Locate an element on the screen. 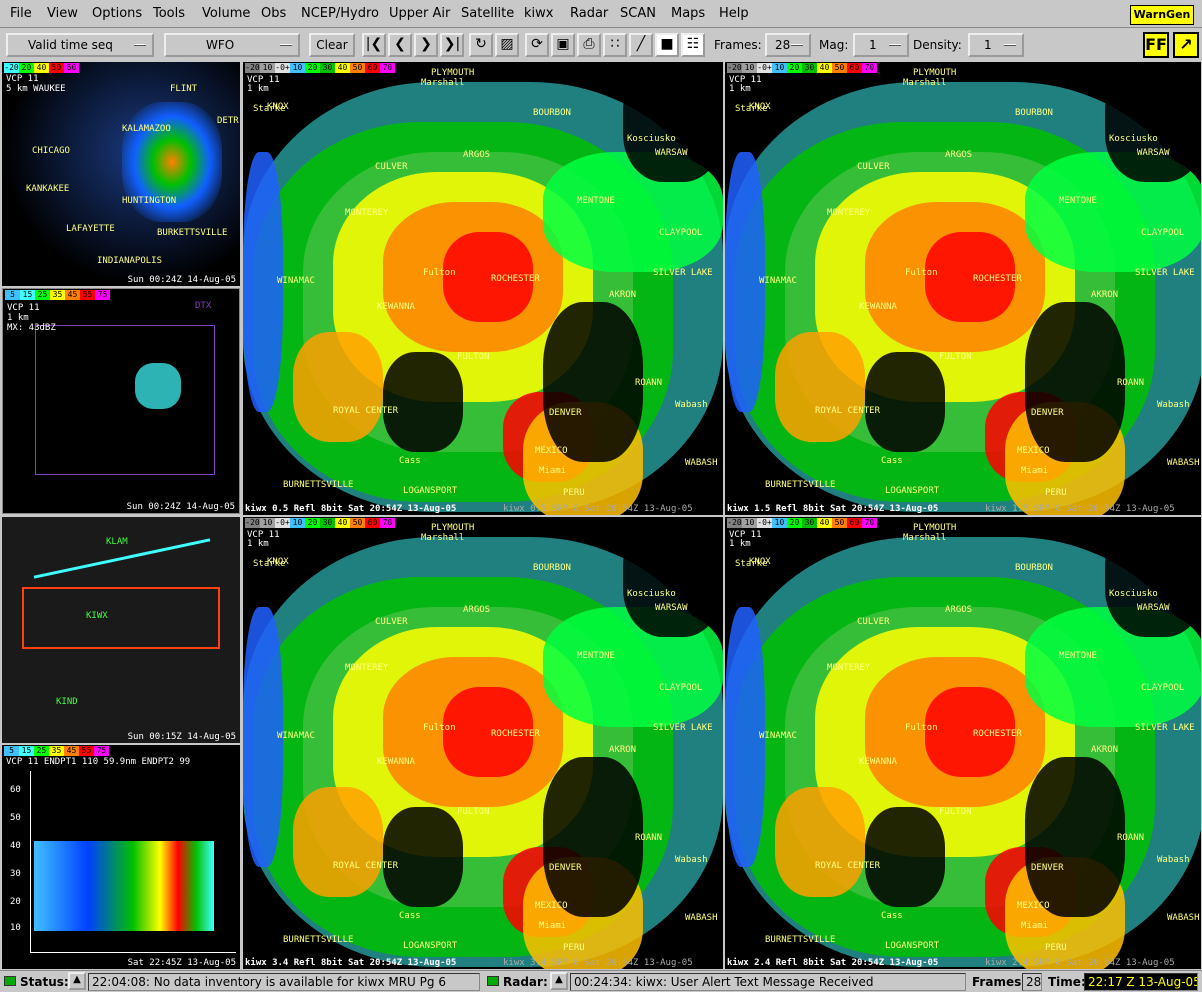 This screenshot has height=992, width=1202. frames-dropdown: 28 is located at coordinates (788, 45).